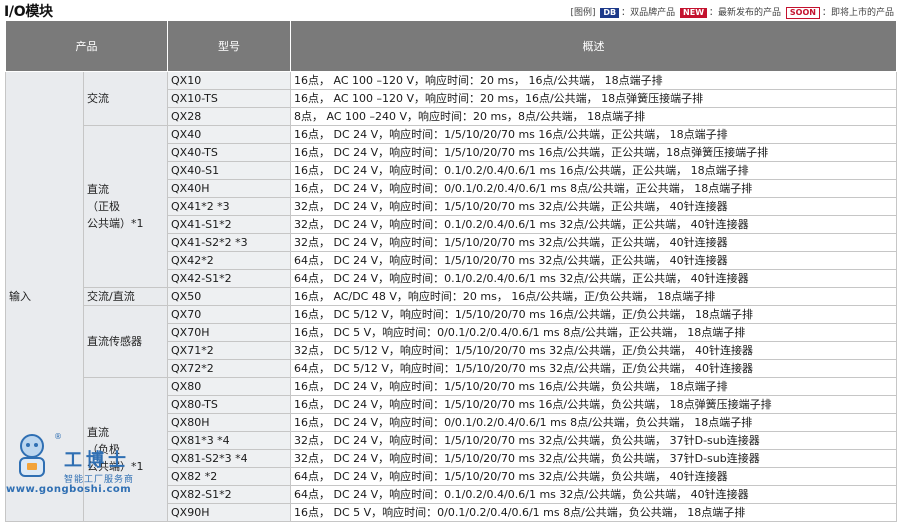  I want to click on header-product: 产品, so click(86, 46).